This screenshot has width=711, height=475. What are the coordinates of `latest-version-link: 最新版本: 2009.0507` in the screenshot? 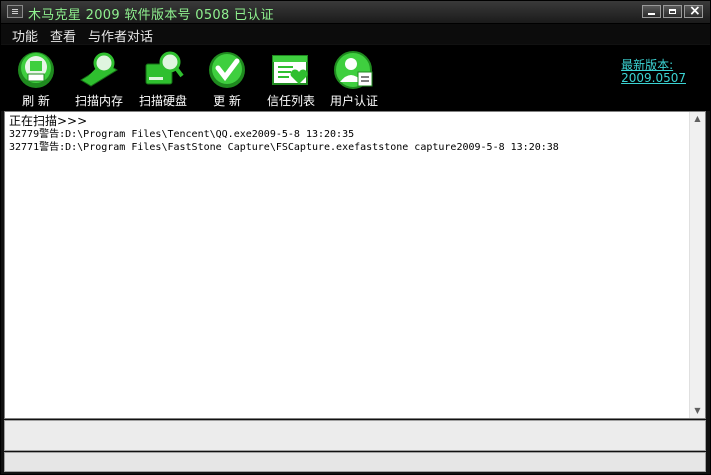 It's located at (653, 72).